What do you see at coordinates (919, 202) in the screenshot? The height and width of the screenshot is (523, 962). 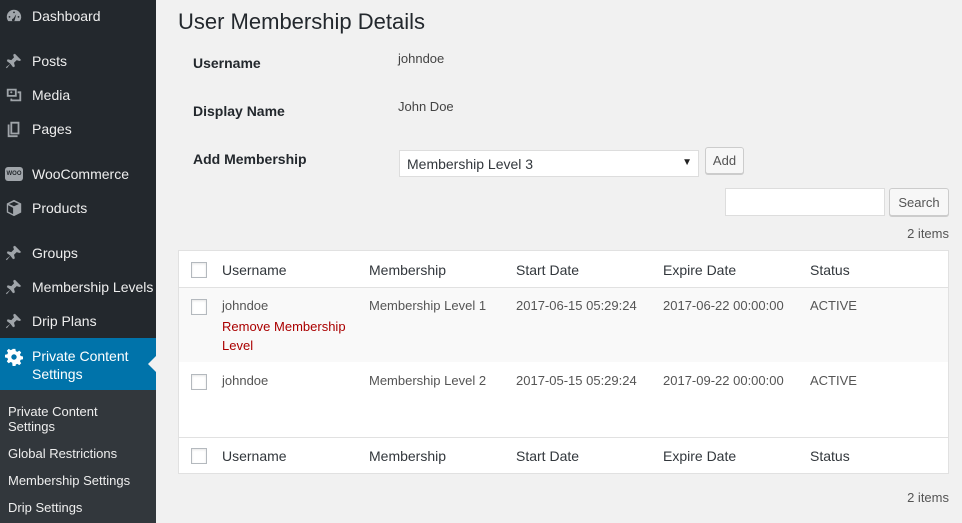 I see `search-button: Search` at bounding box center [919, 202].